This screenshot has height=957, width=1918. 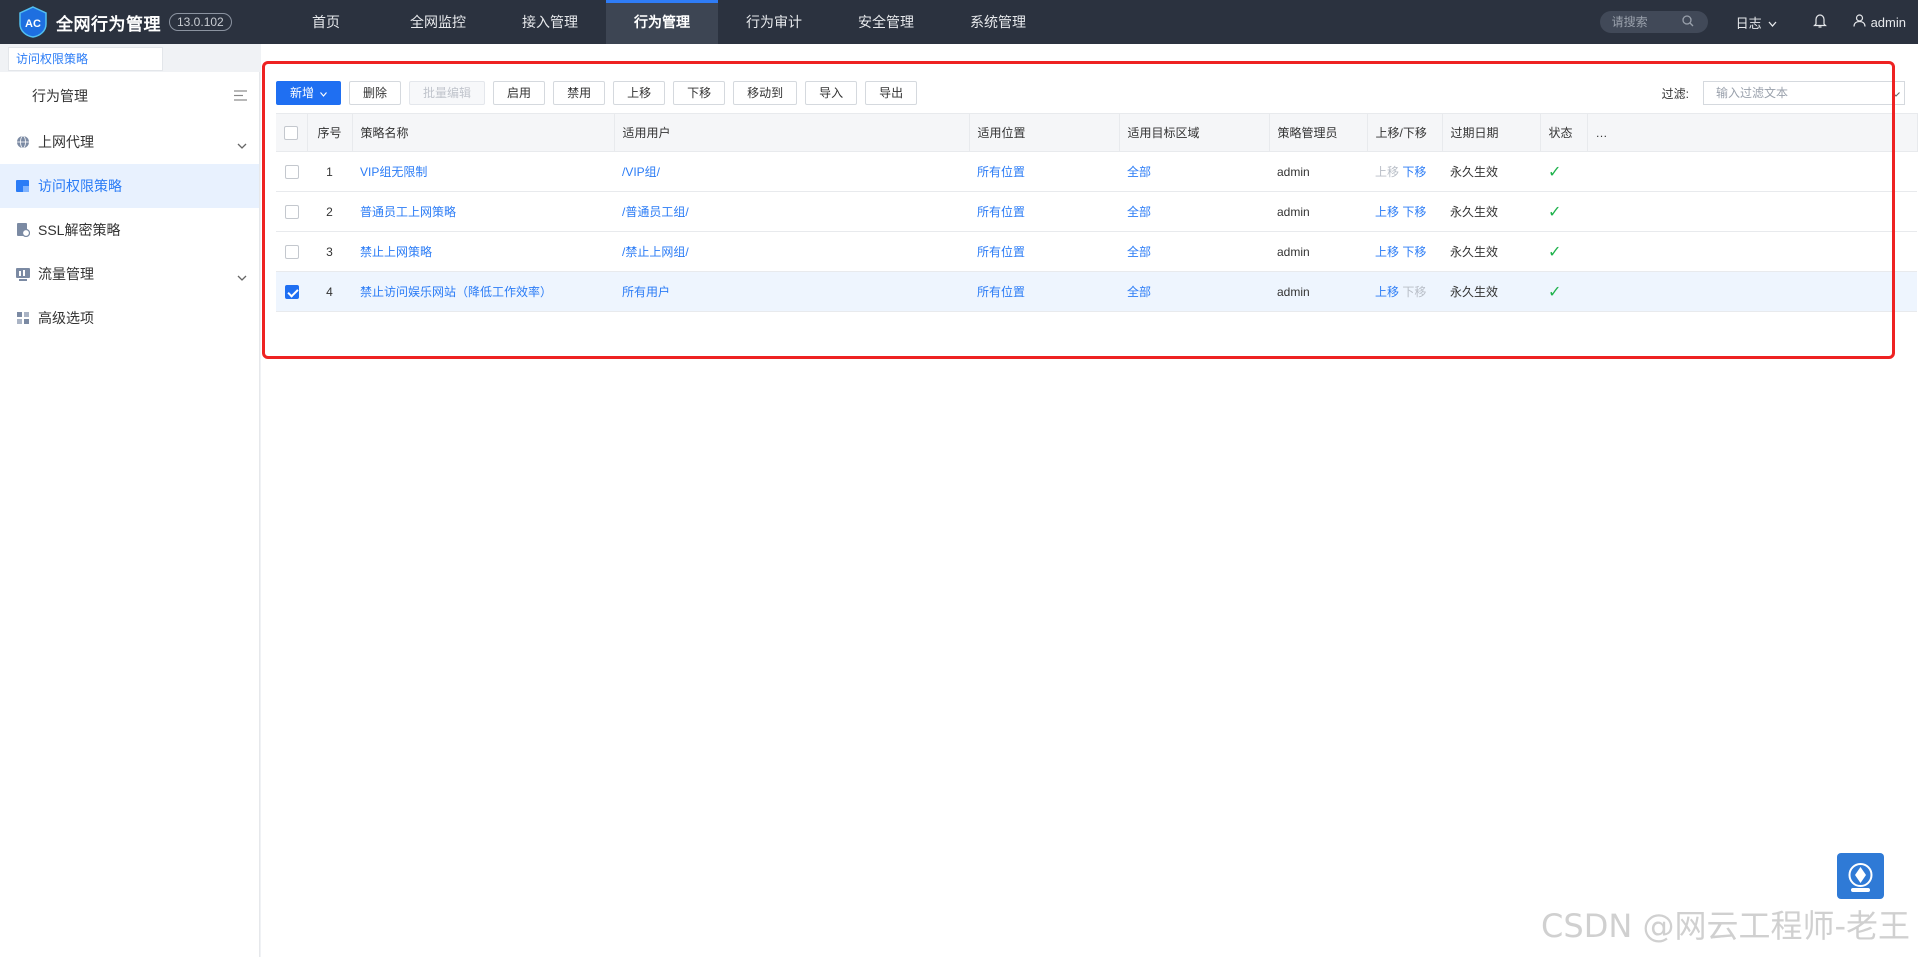 What do you see at coordinates (302, 93) in the screenshot?
I see `new-button-label: 新增` at bounding box center [302, 93].